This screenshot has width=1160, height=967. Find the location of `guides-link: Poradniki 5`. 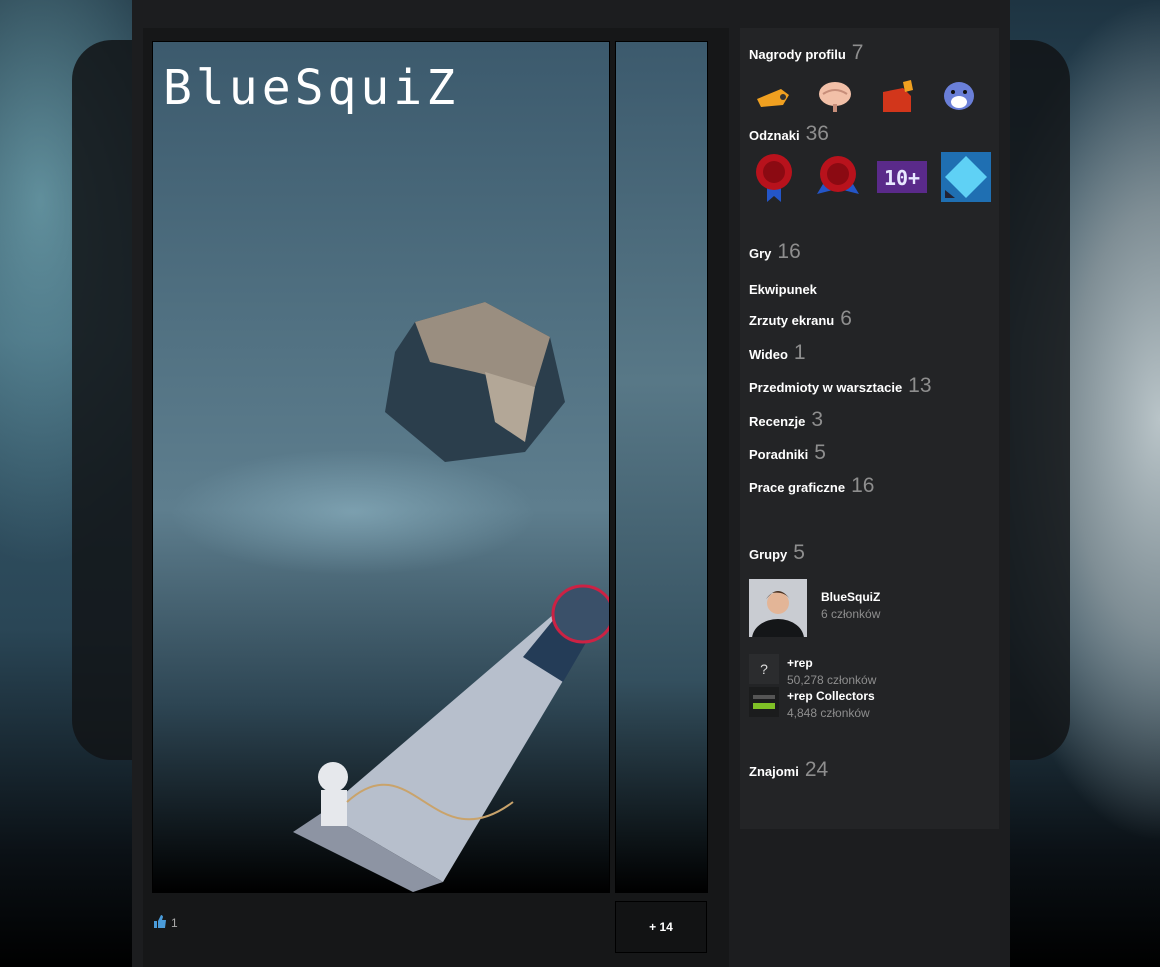

guides-link: Poradniki 5 is located at coordinates (787, 453).